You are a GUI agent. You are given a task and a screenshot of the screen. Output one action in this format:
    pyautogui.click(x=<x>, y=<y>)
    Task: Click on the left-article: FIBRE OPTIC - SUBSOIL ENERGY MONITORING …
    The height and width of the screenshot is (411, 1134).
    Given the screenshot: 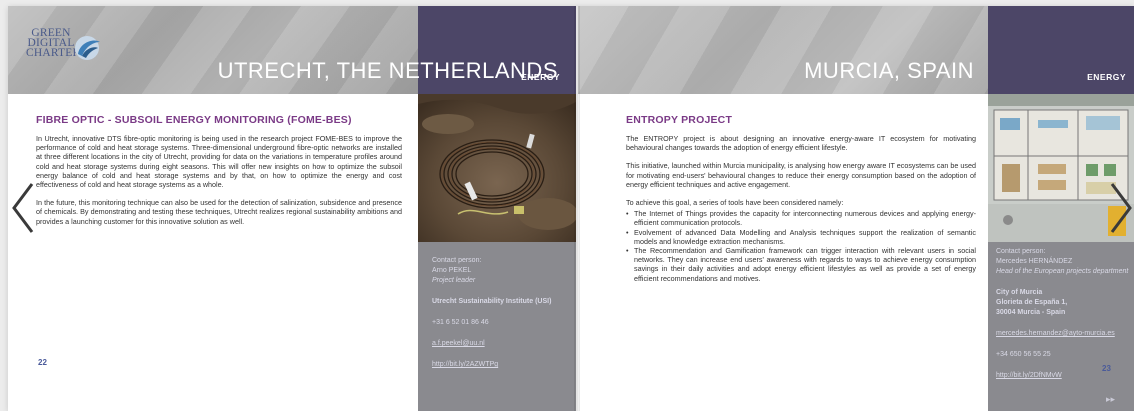 What is the action you would take?
    pyautogui.click(x=219, y=174)
    